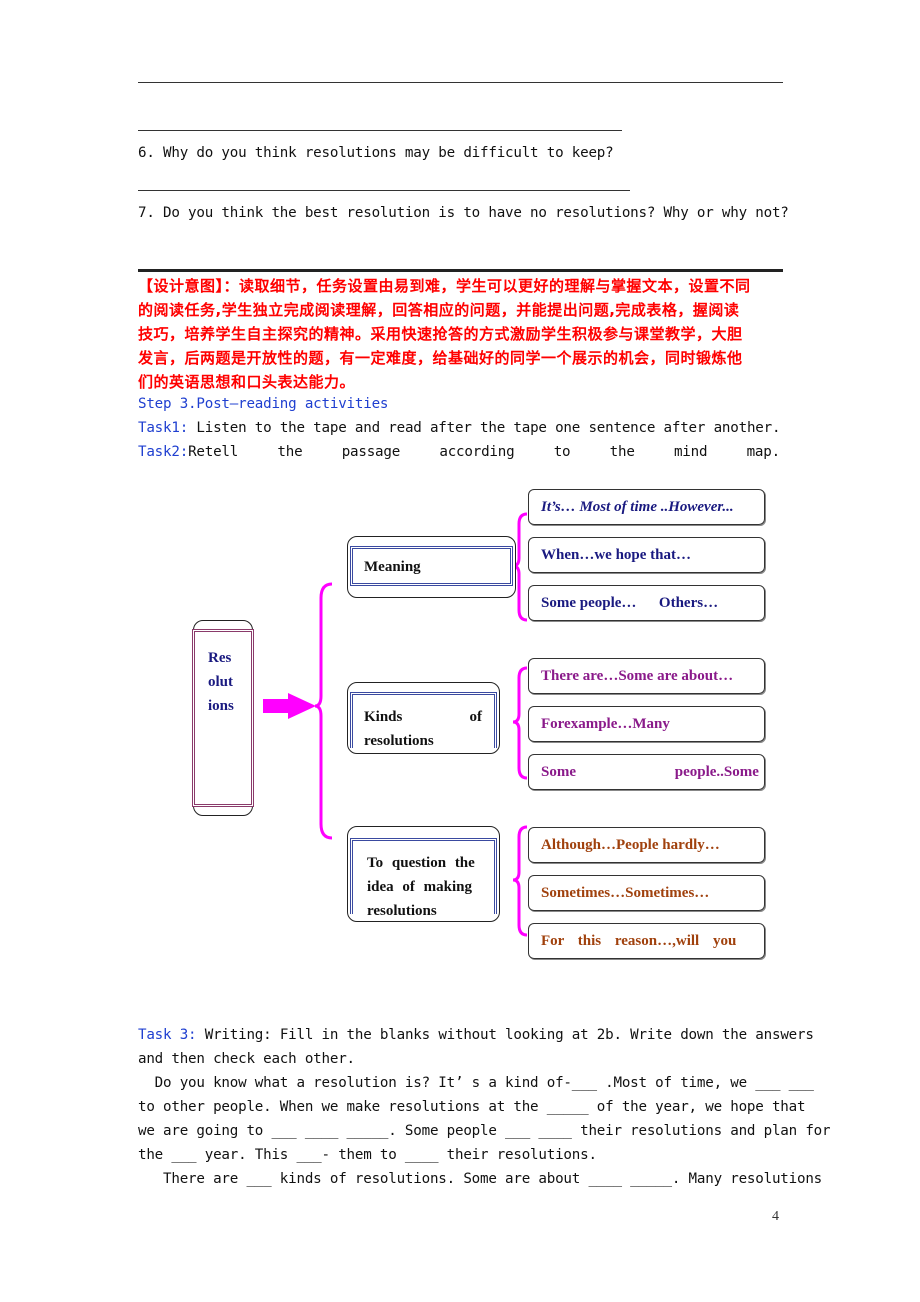  I want to click on branch-node-kinds: Kinds of resolutions, so click(423, 718).